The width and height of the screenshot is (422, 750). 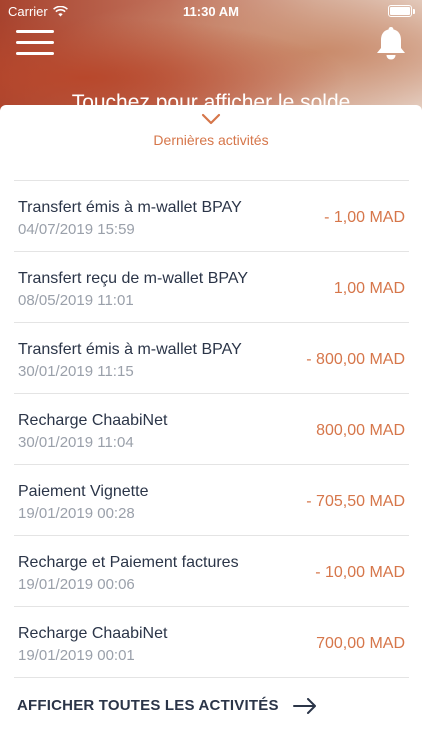 I want to click on activity-amount: - 800,00 MAD, so click(x=355, y=359).